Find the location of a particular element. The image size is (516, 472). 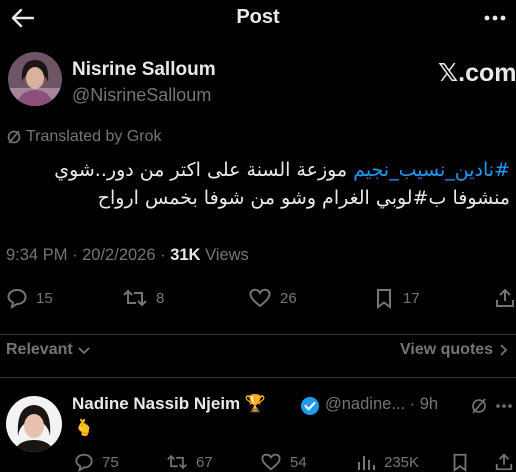

reply-bookmark-button is located at coordinates (460, 462).